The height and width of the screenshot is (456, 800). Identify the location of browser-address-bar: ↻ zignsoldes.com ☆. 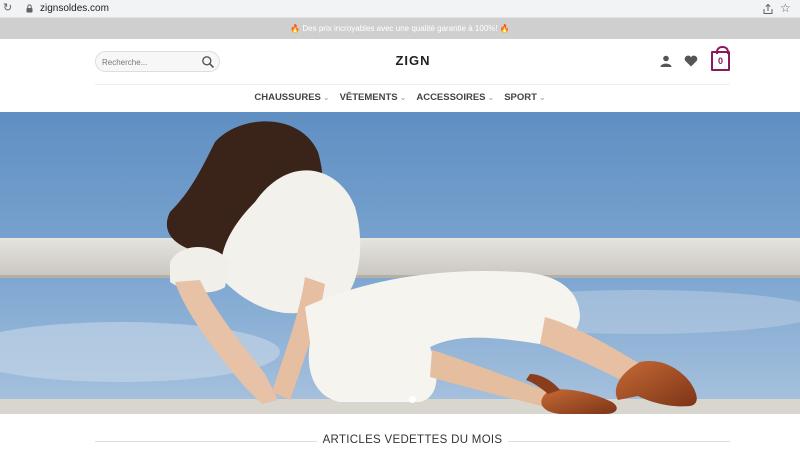
(400, 9).